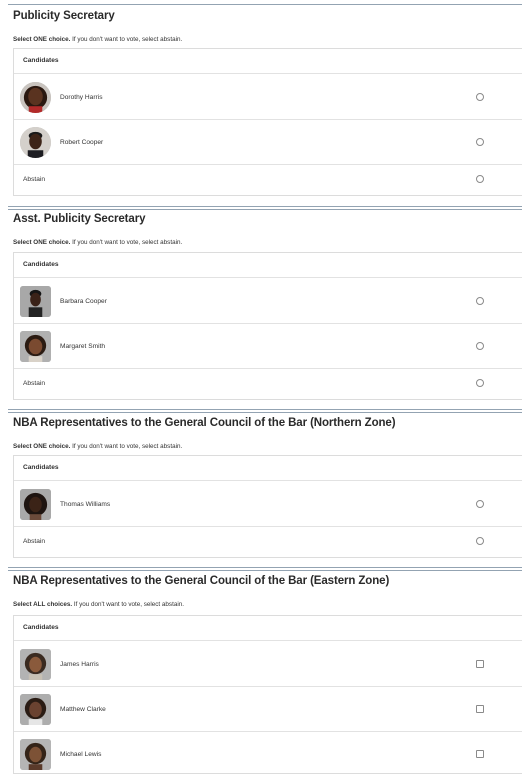  I want to click on candidate-name: Robert Cooper, so click(82, 142).